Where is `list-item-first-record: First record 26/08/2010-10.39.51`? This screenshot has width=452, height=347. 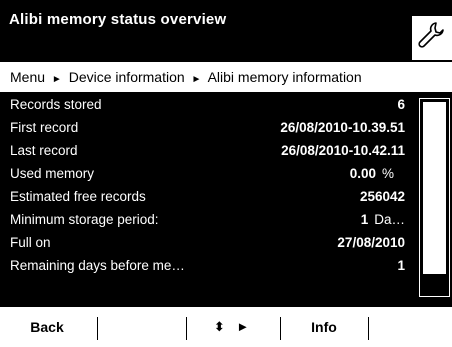
list-item-first-record: First record 26/08/2010-10.39.51 is located at coordinates (206, 128).